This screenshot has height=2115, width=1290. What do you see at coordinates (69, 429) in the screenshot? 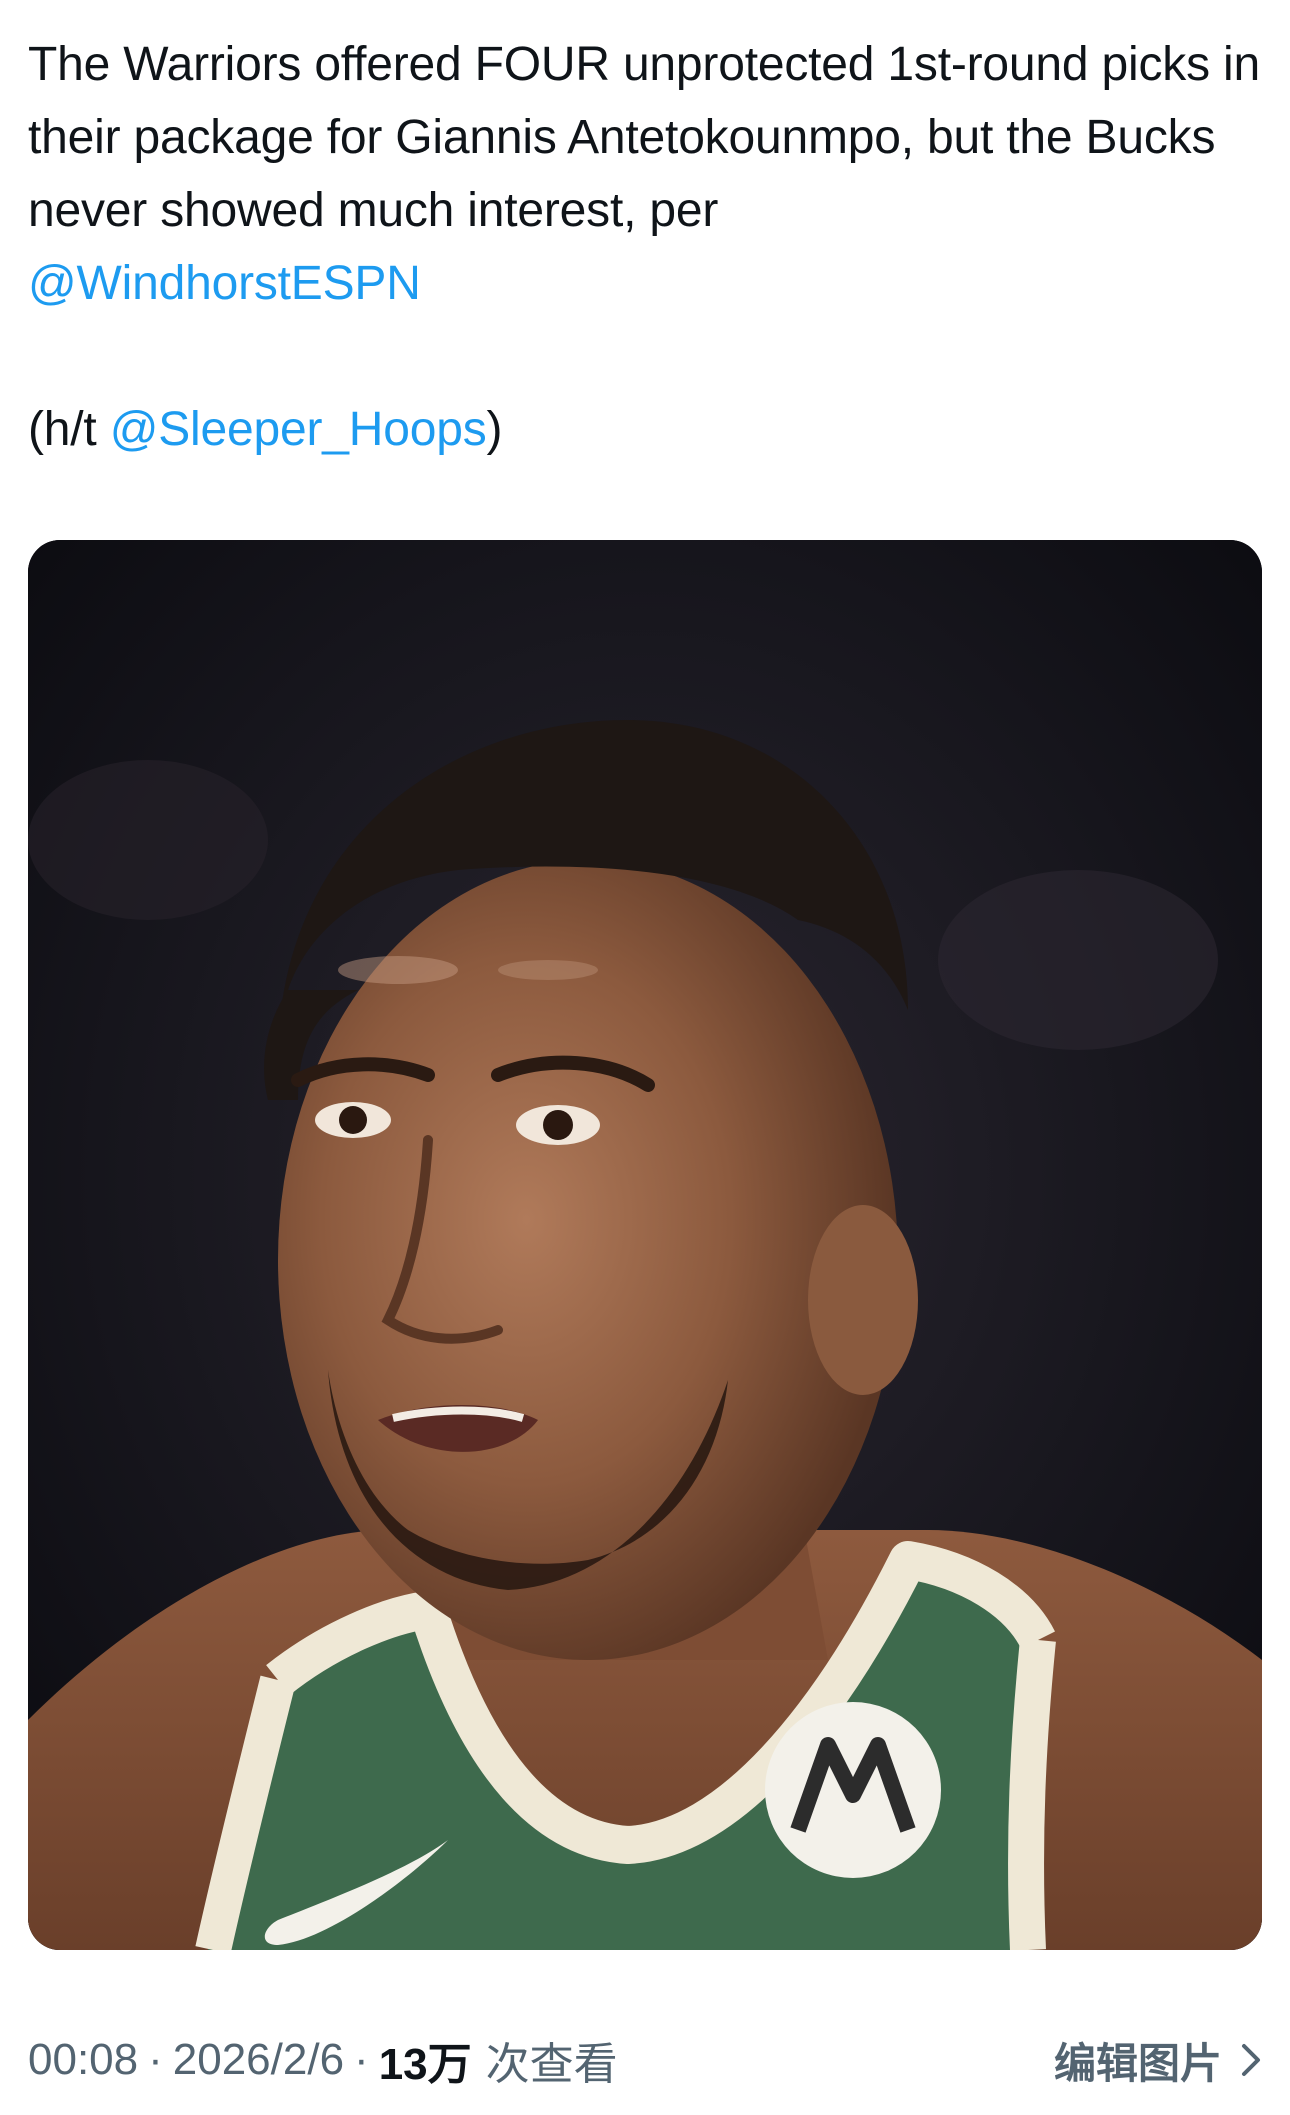
I see `hat-tip-prefix: (h/t` at bounding box center [69, 429].